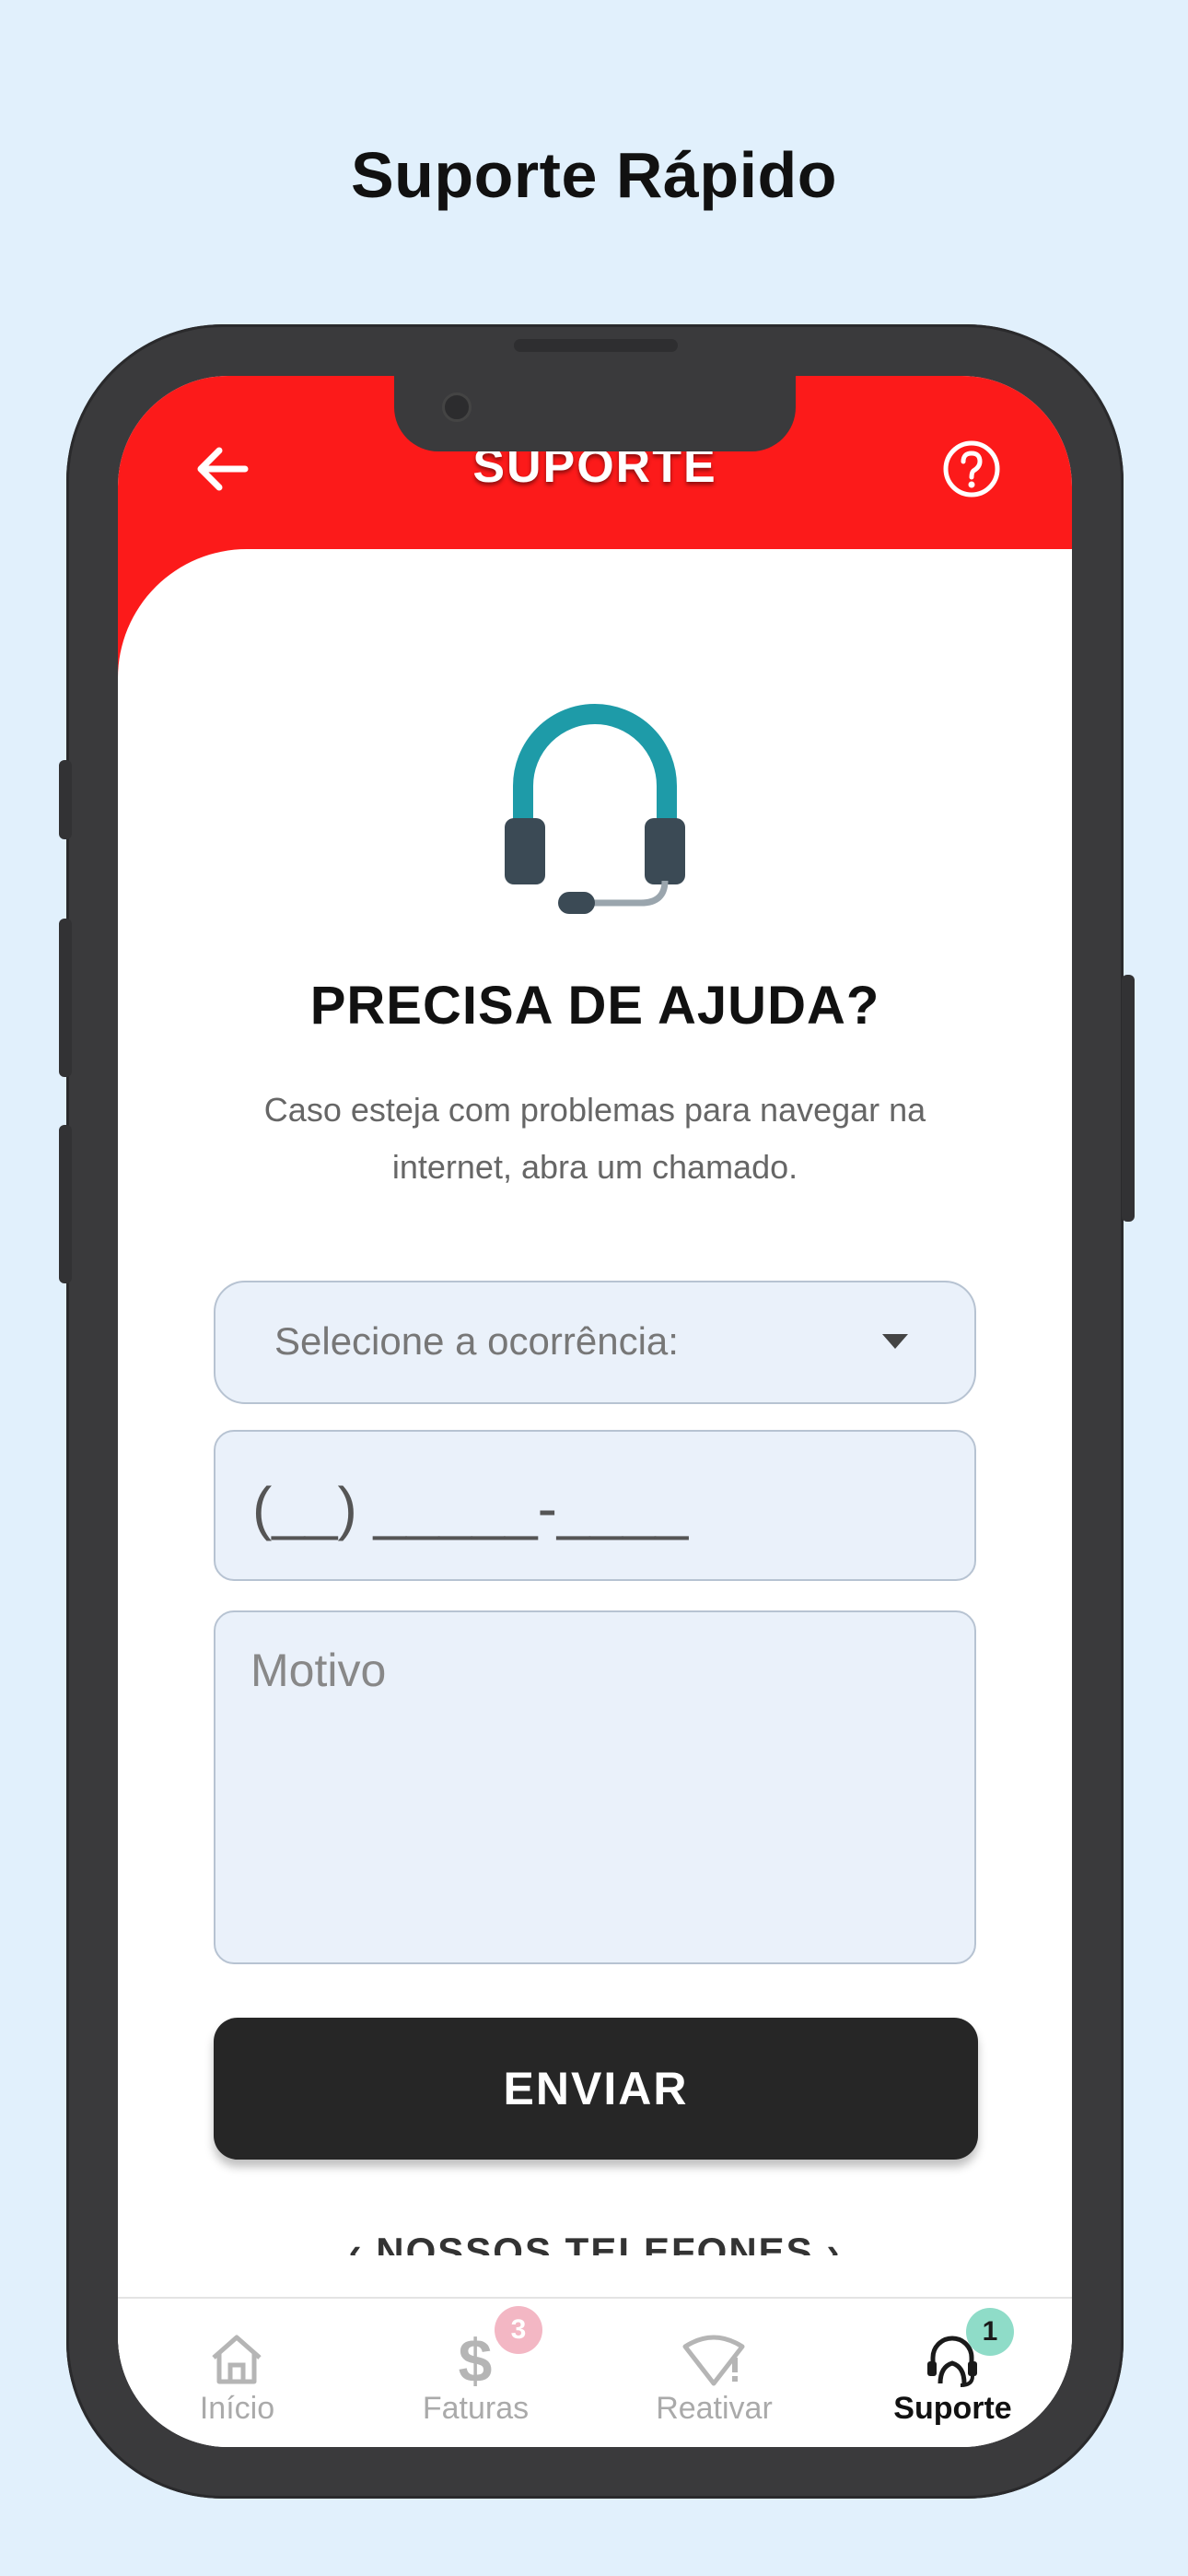 This screenshot has height=2576, width=1188. What do you see at coordinates (470, 1508) in the screenshot?
I see `phone-input-placeholder: (__) _____-____` at bounding box center [470, 1508].